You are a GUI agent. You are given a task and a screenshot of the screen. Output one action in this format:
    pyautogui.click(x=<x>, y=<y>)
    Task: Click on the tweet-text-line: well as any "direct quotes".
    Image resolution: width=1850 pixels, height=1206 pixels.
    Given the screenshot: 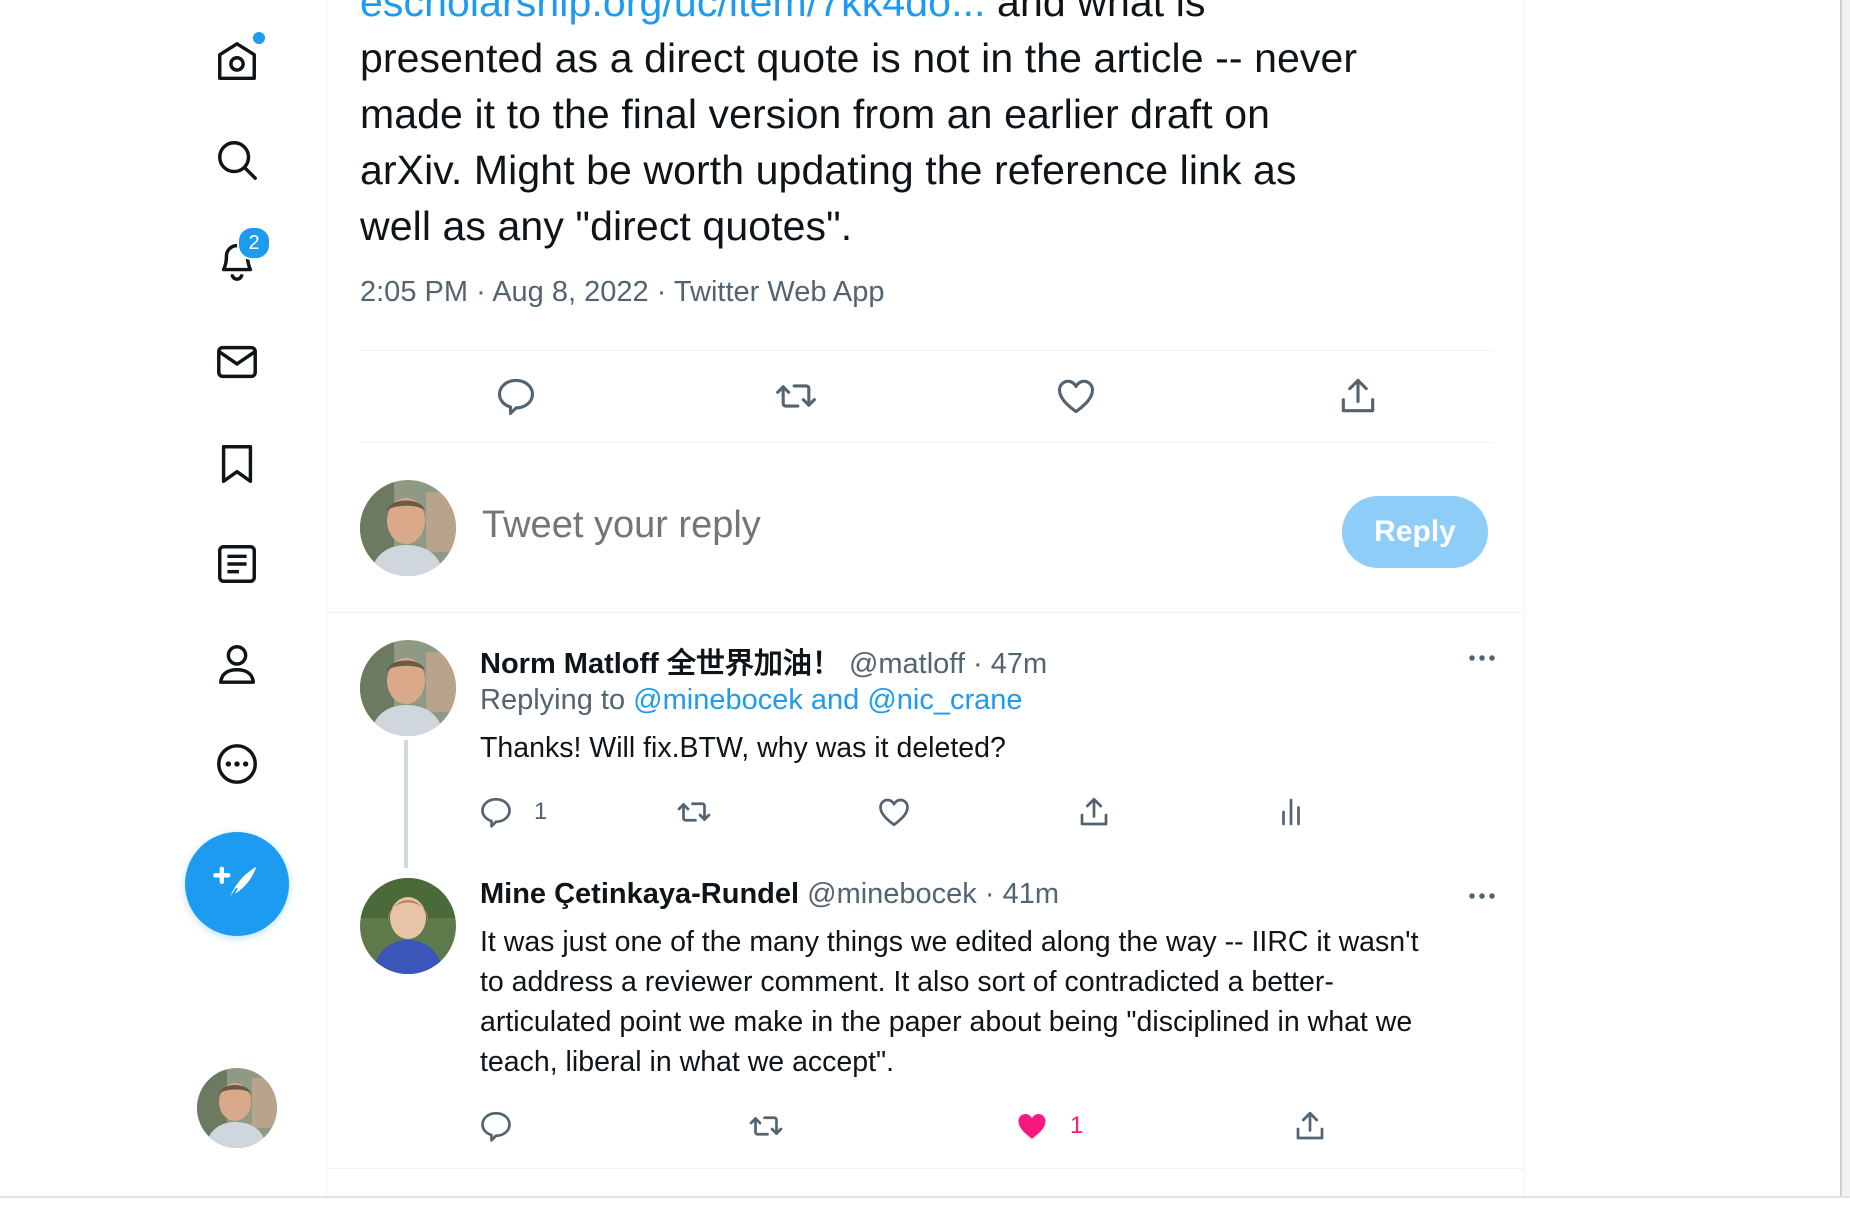 What is the action you would take?
    pyautogui.click(x=606, y=226)
    